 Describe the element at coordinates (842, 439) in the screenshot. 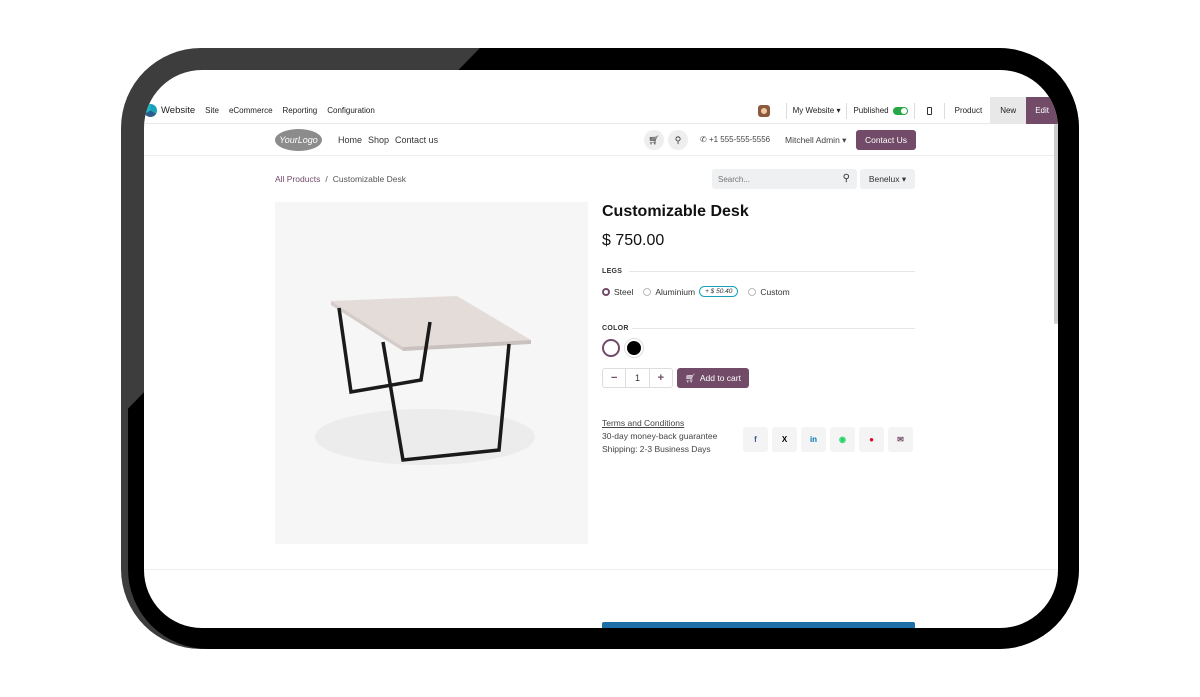

I see `whatsapp-icon: ◉` at that location.